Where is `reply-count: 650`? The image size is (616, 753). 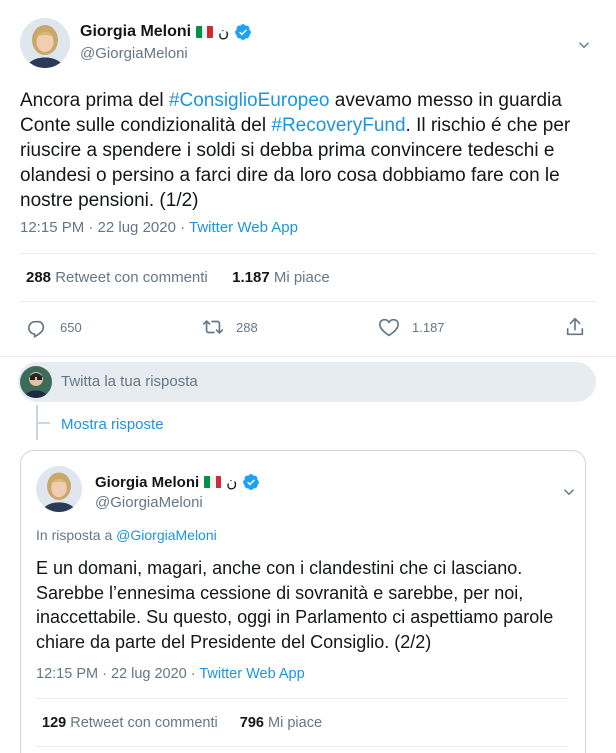
reply-count: 650 is located at coordinates (71, 327).